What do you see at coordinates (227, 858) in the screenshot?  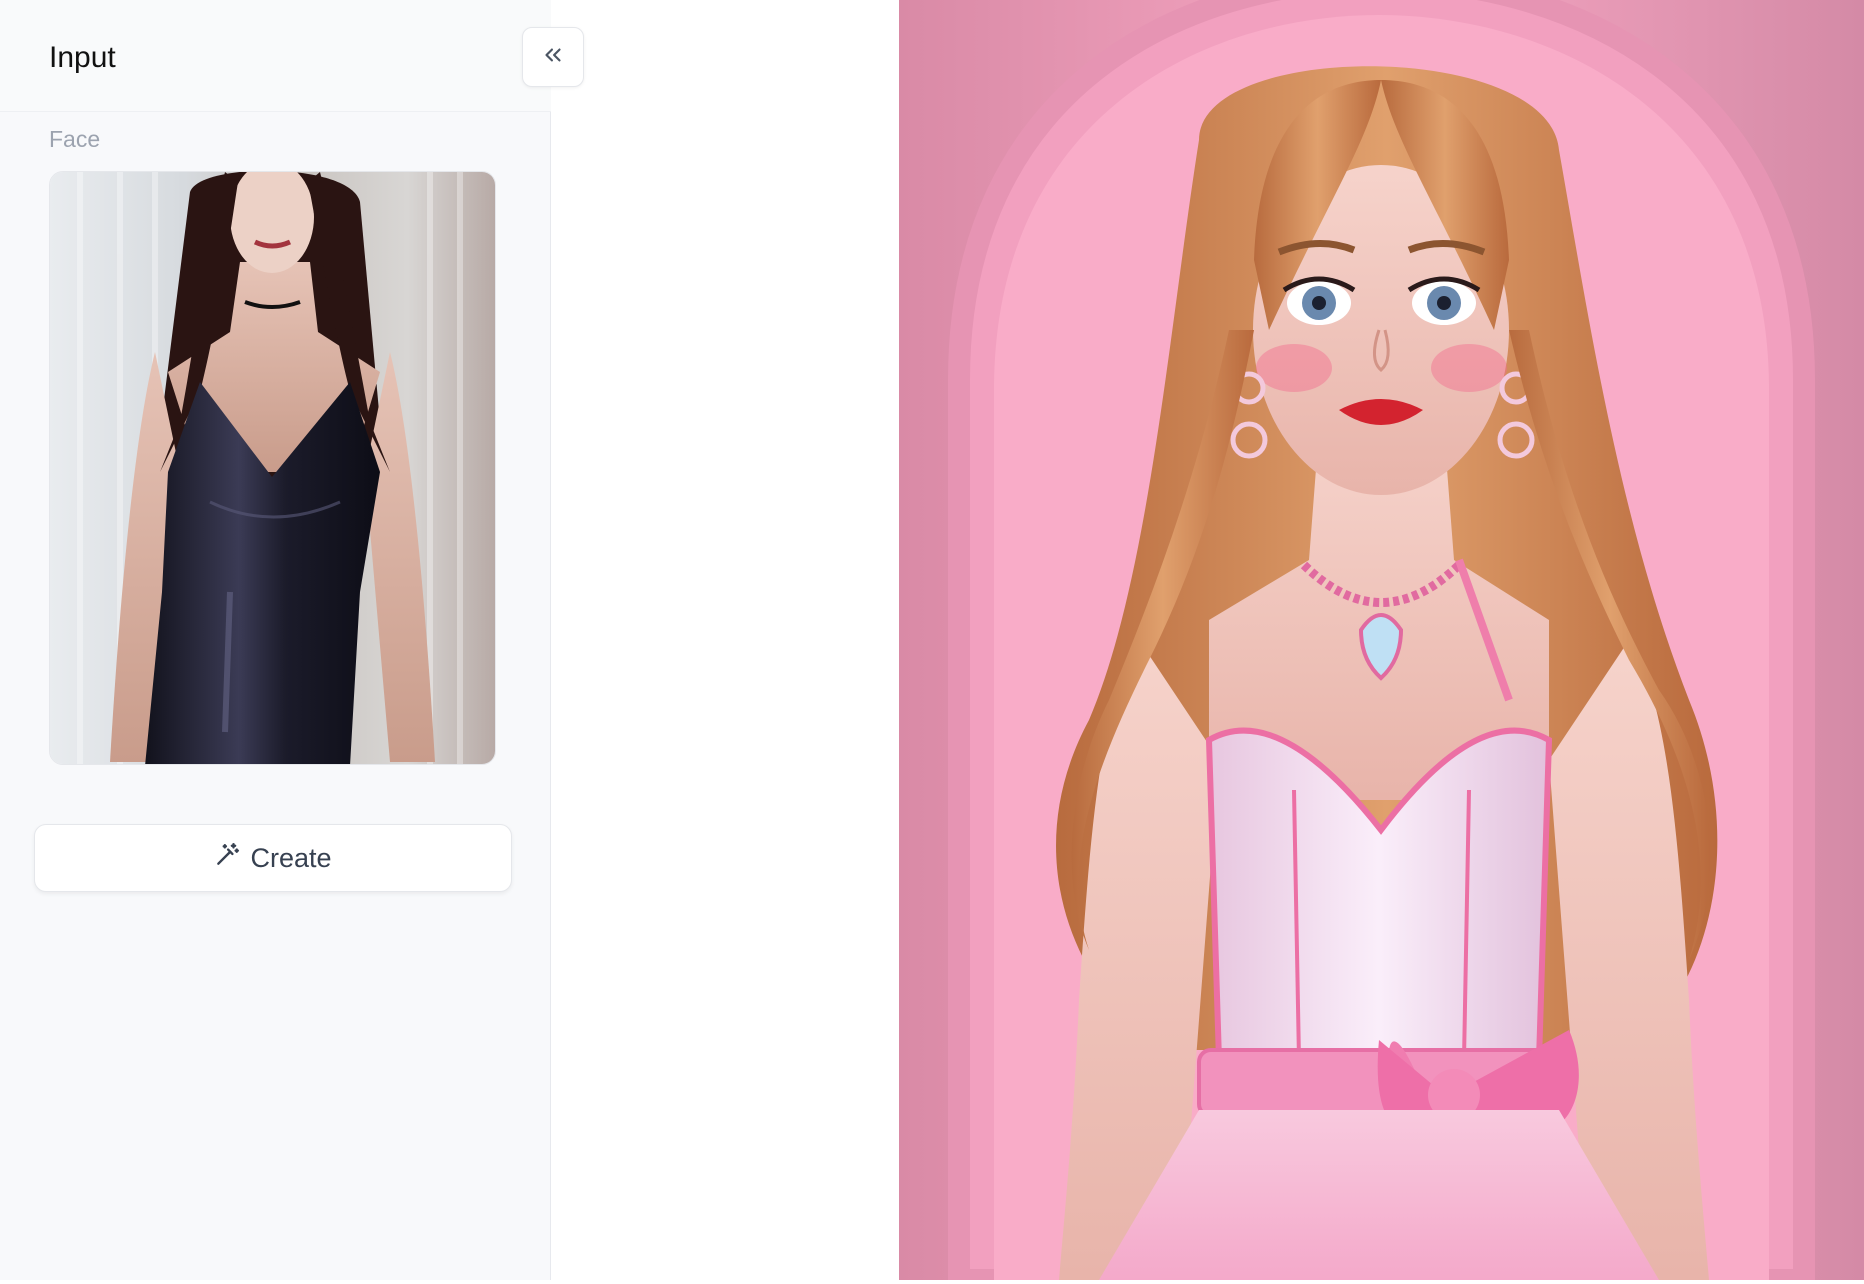 I see `magic-wand-icon` at bounding box center [227, 858].